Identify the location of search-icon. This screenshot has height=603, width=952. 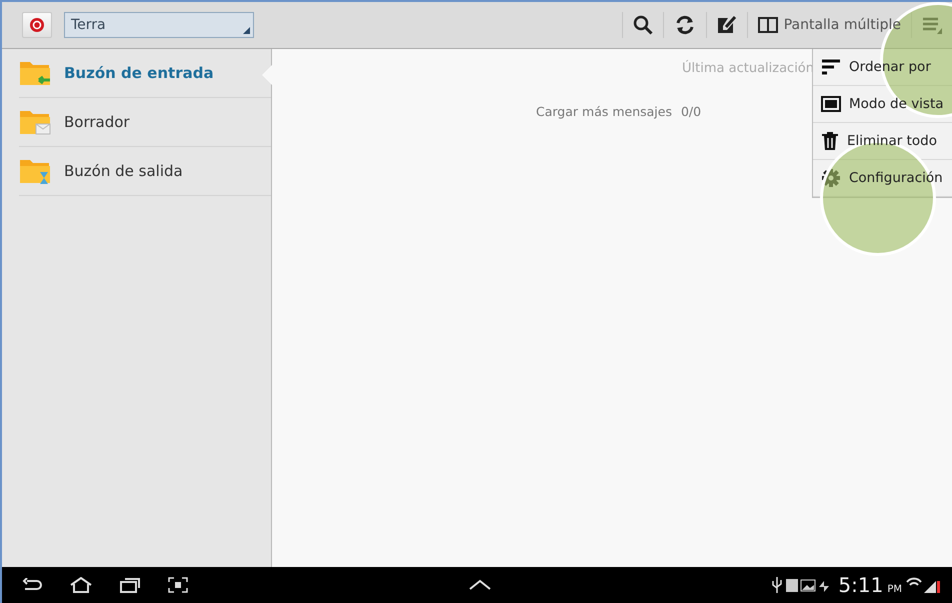
(642, 25).